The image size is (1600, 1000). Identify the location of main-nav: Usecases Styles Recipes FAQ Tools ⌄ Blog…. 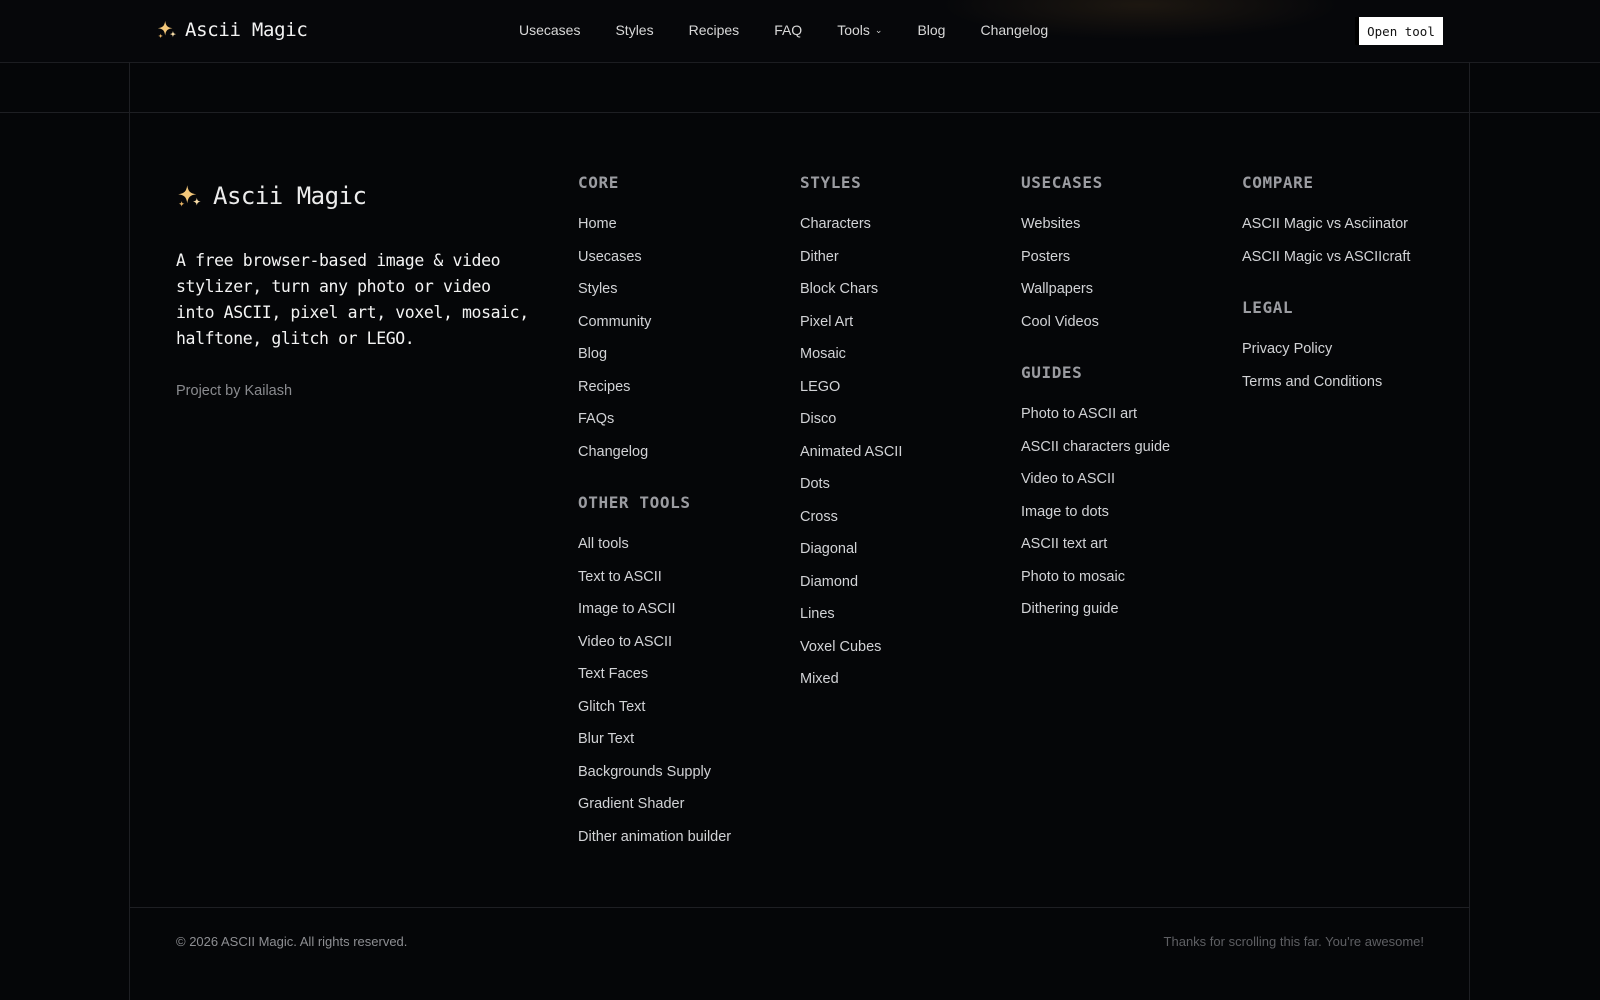
(801, 30).